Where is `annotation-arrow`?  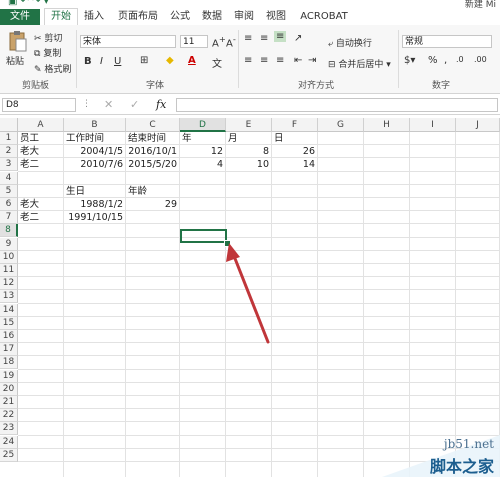 annotation-arrow is located at coordinates (248, 293).